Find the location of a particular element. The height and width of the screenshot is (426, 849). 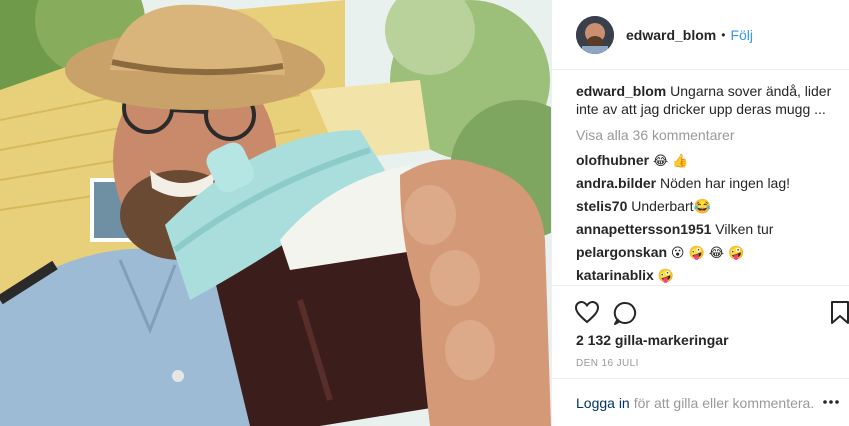

follow-button: Följ is located at coordinates (741, 35).